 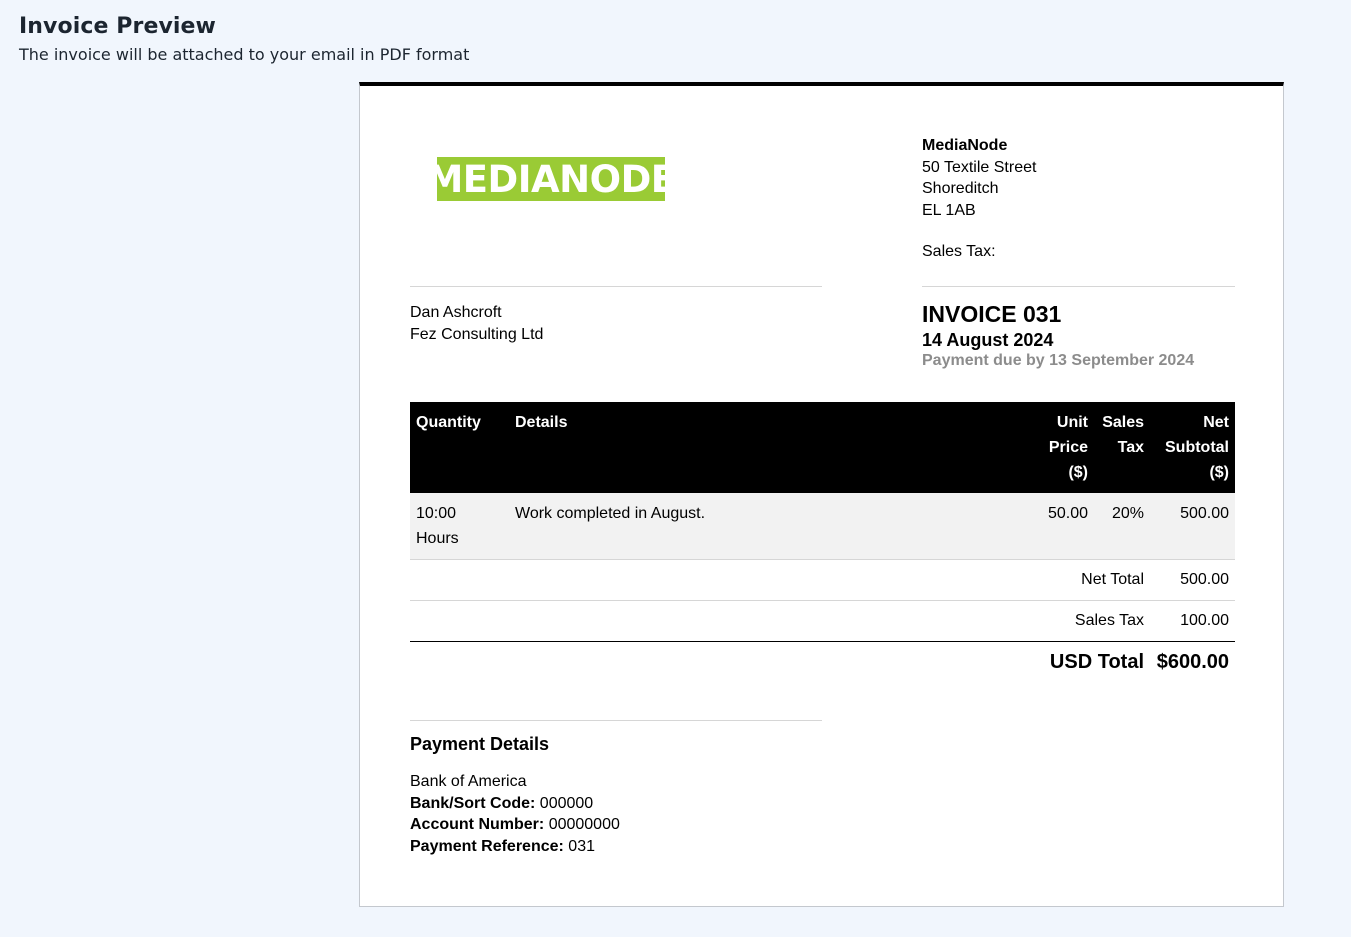 What do you see at coordinates (117, 26) in the screenshot?
I see `page-title: Invoice Preview` at bounding box center [117, 26].